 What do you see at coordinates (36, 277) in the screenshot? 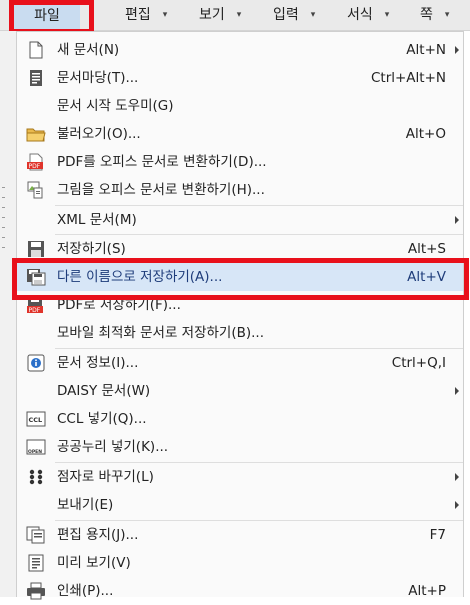
I see `save-as-icon` at bounding box center [36, 277].